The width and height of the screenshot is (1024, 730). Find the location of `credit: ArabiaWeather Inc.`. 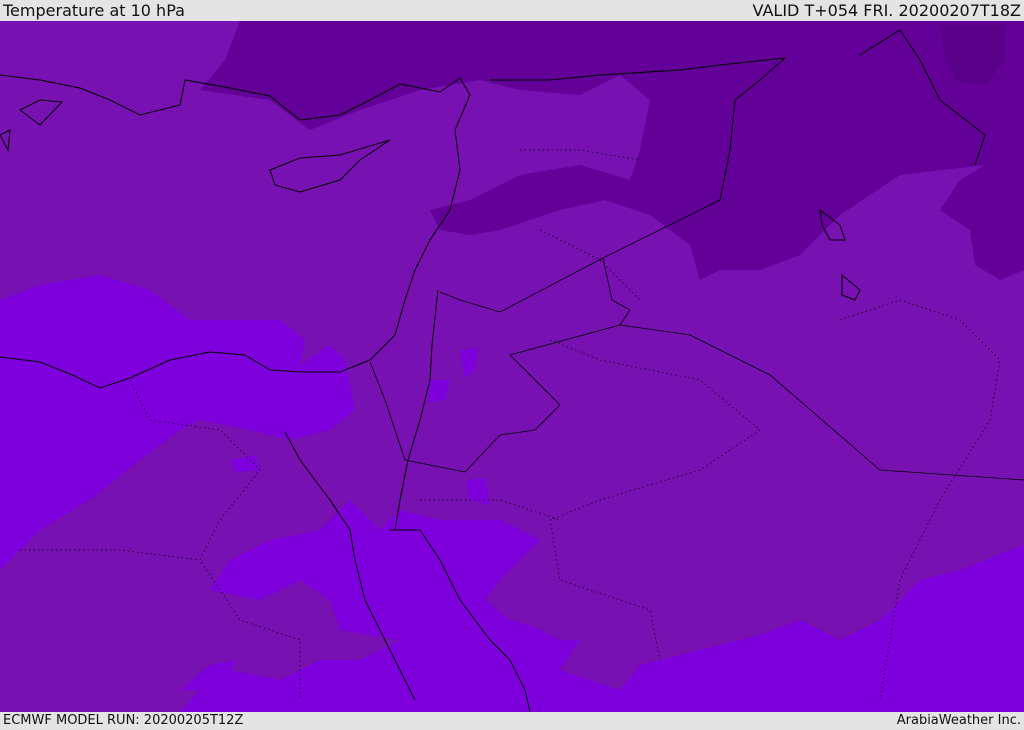

credit: ArabiaWeather Inc. is located at coordinates (958, 720).